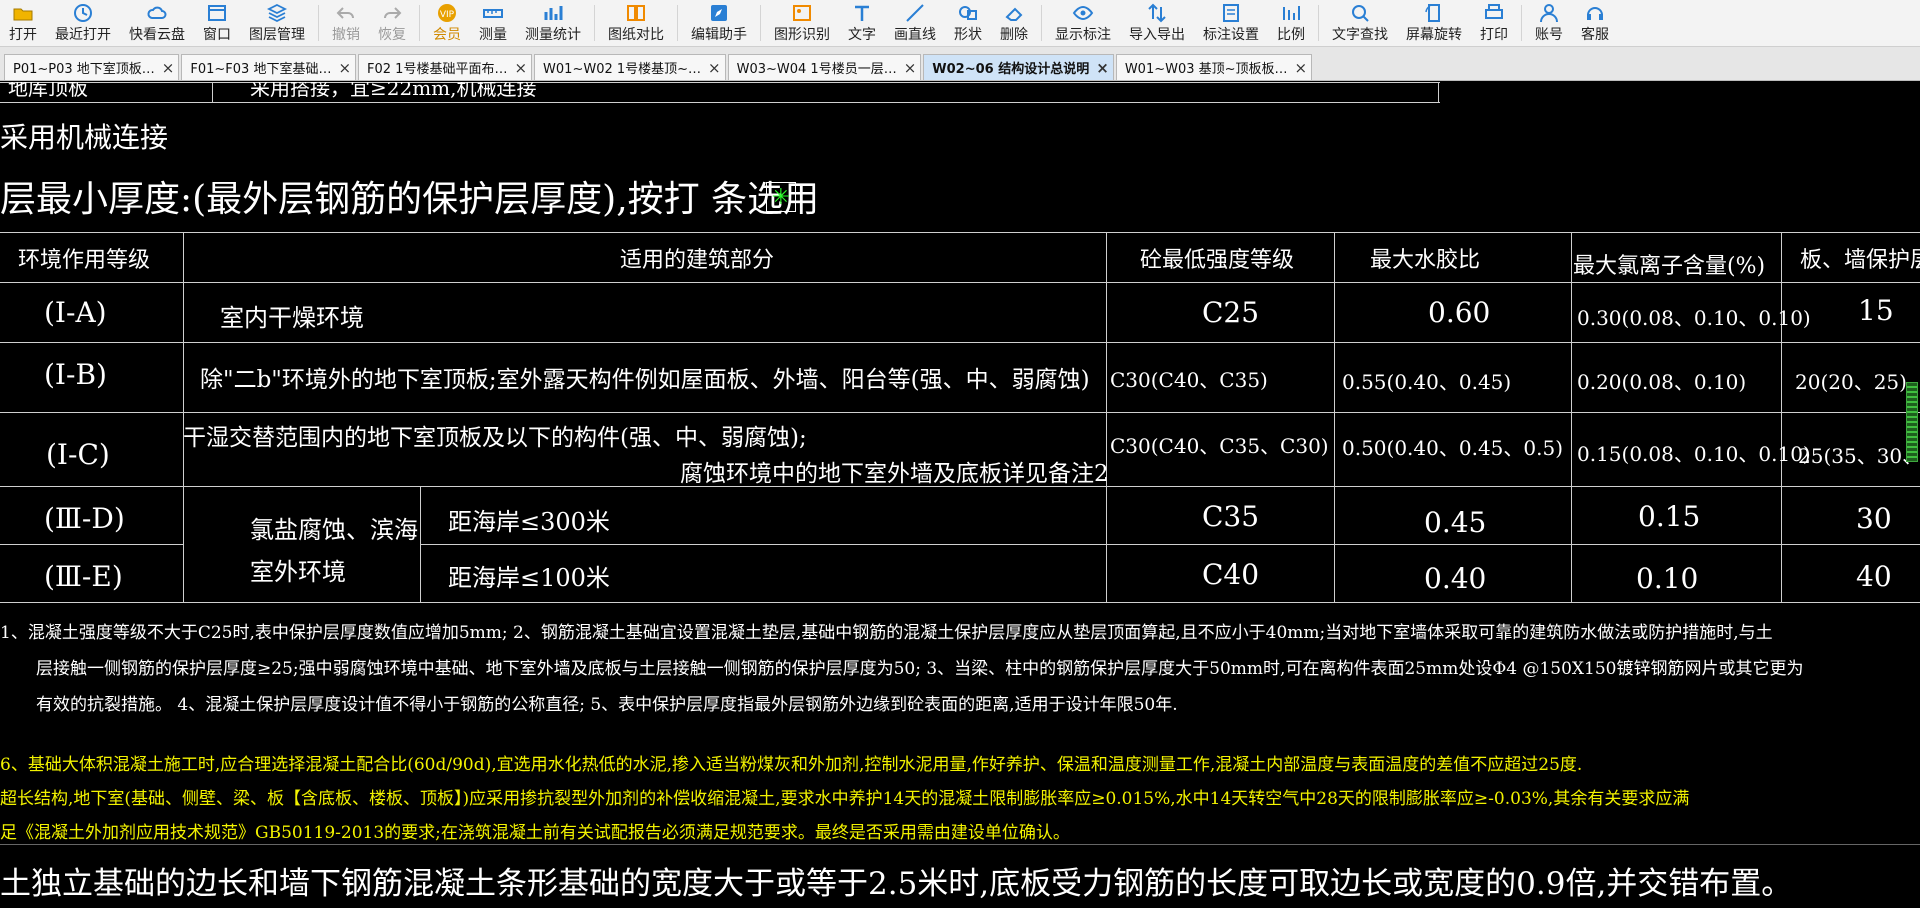 The image size is (1920, 908). I want to click on row-grade: (I-A), so click(75, 312).